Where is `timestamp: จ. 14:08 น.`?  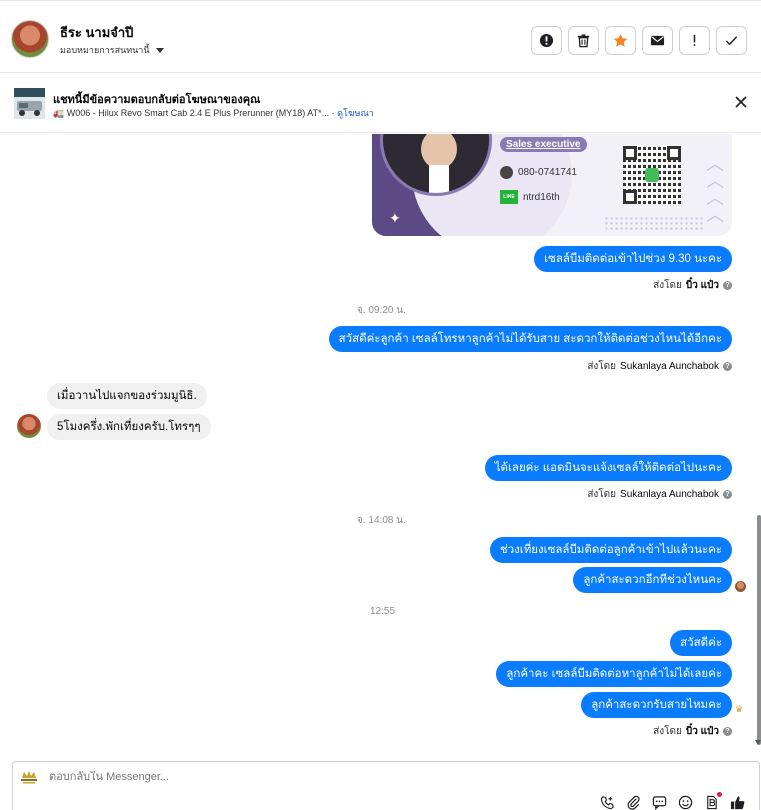 timestamp: จ. 14:08 น. is located at coordinates (381, 520).